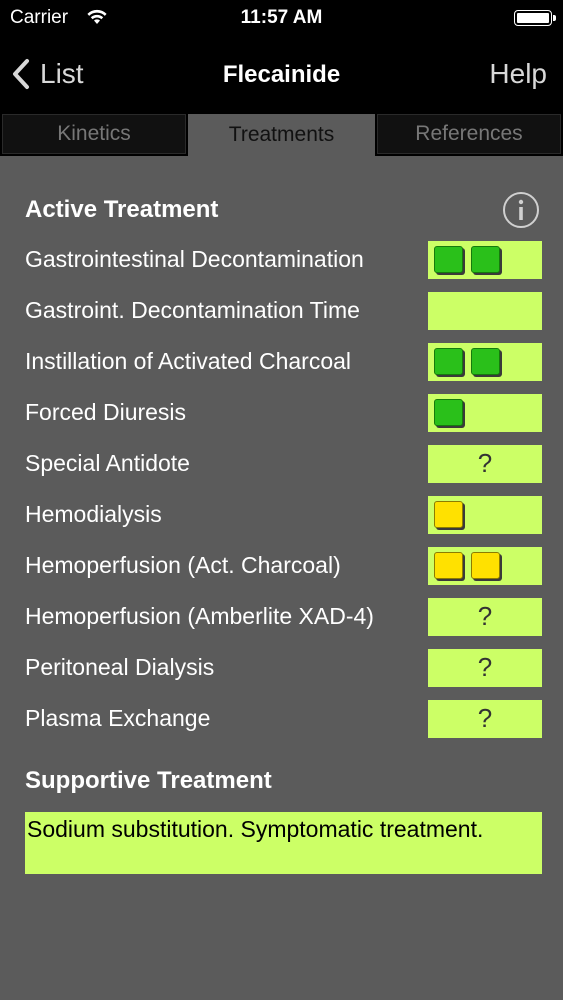  Describe the element at coordinates (122, 209) in the screenshot. I see `active-treatment-heading: Active Treatment` at that location.